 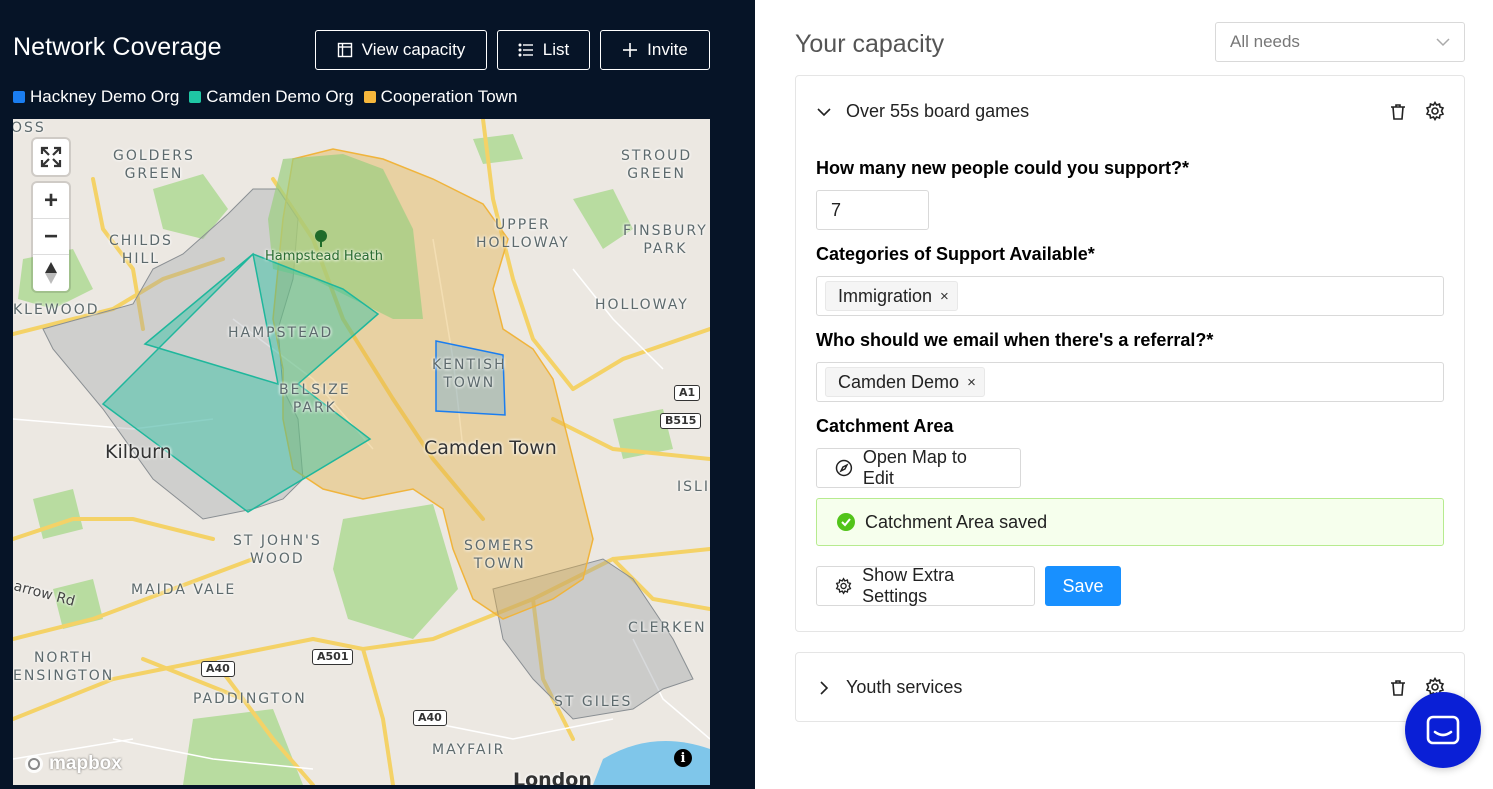 I want to click on catchment-saved-alert: Catchment Area saved, so click(x=1130, y=522).